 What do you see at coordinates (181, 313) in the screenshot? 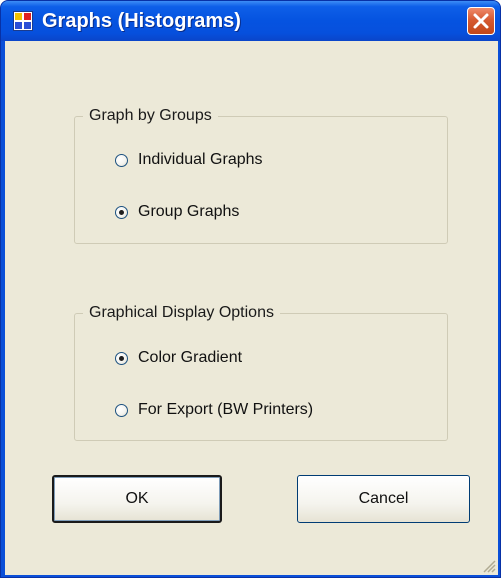
I see `graphical-display-options-title: Graphical Display Options` at bounding box center [181, 313].